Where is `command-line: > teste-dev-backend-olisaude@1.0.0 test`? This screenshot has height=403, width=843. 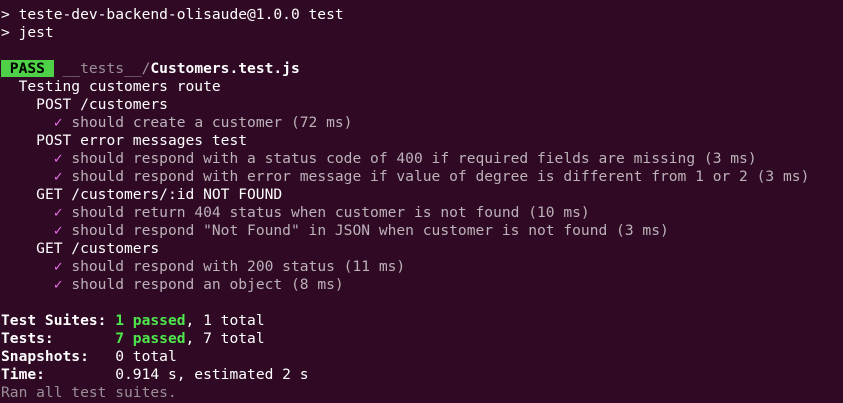 command-line: > teste-dev-backend-olisaude@1.0.0 test is located at coordinates (172, 14).